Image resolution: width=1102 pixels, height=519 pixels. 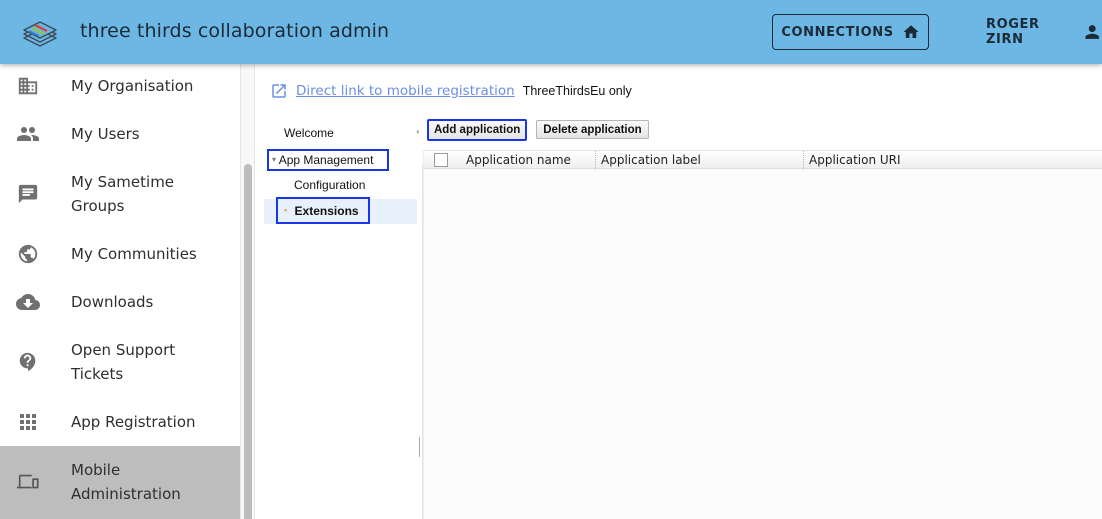 What do you see at coordinates (577, 91) in the screenshot?
I see `direct-link-note: ThreeThirdsEu only` at bounding box center [577, 91].